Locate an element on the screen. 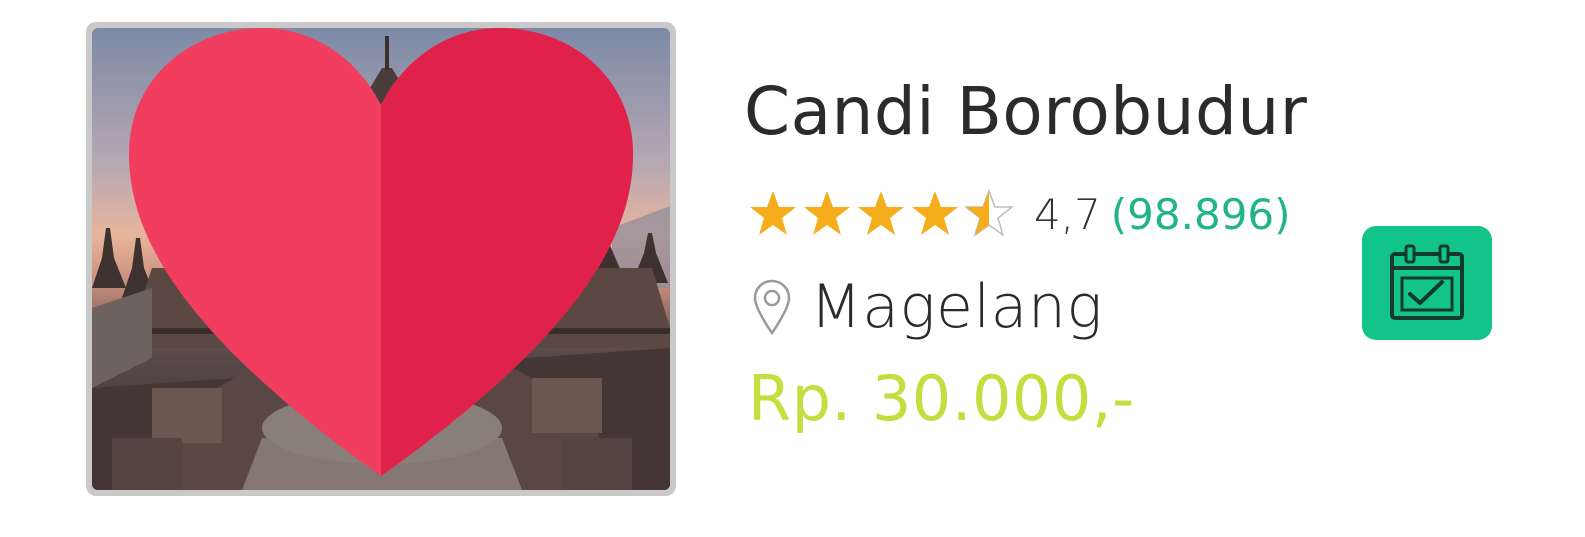 The height and width of the screenshot is (537, 1585). rating-stars is located at coordinates (883, 214).